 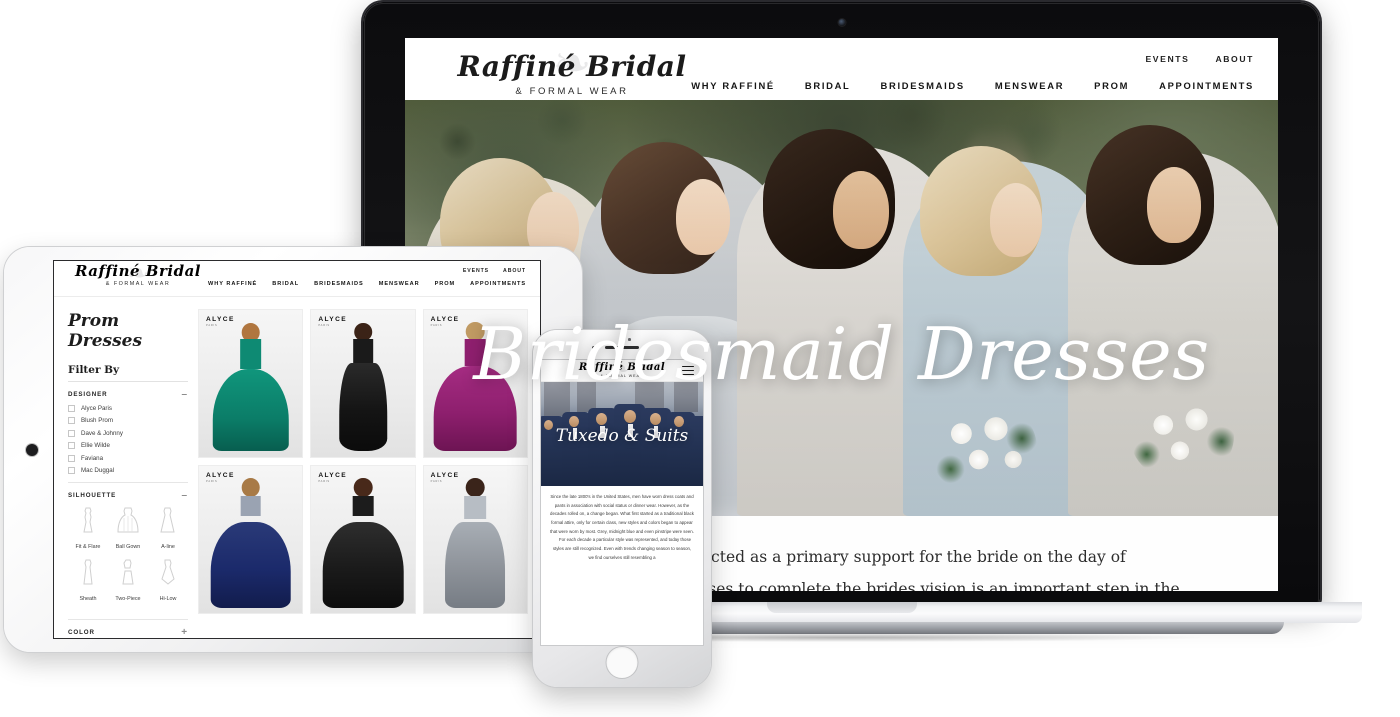 What do you see at coordinates (622, 662) in the screenshot?
I see `phone-home-button` at bounding box center [622, 662].